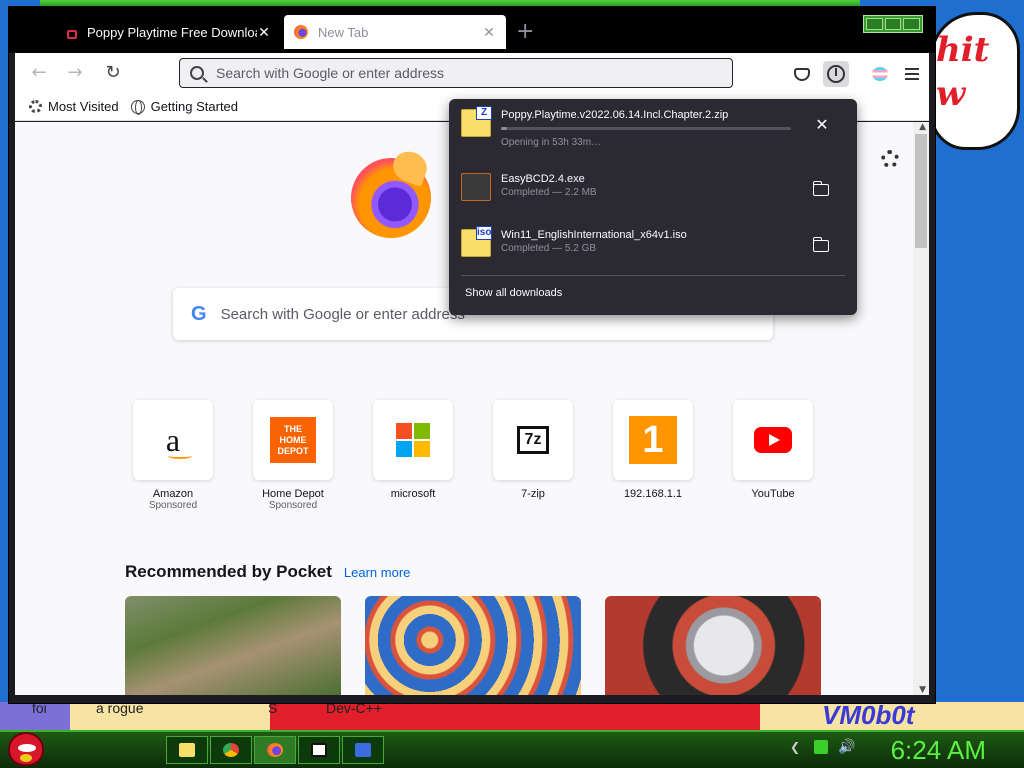  What do you see at coordinates (197, 73) in the screenshot?
I see `search-icon` at bounding box center [197, 73].